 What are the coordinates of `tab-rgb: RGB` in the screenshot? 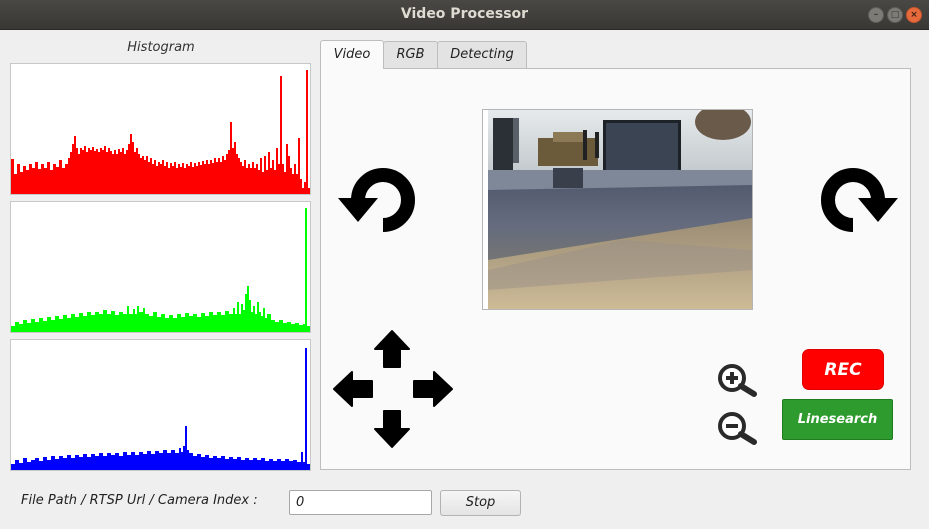 It's located at (410, 54).